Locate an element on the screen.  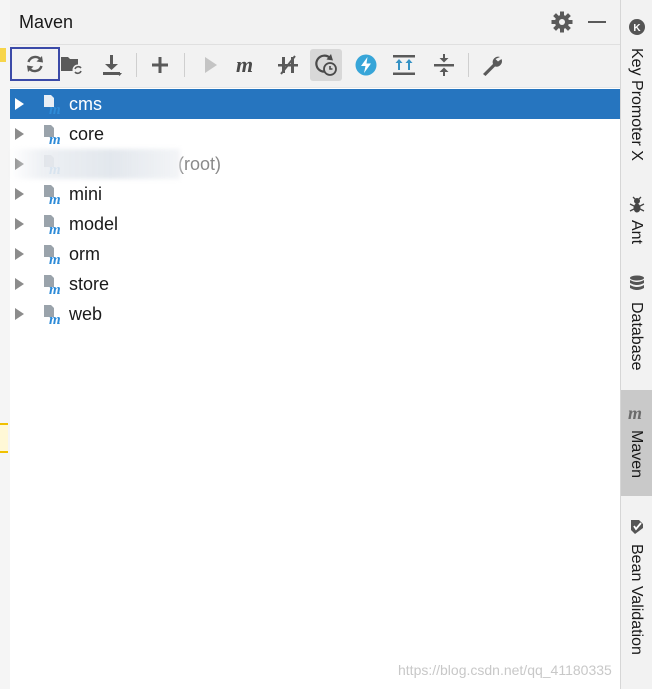
tree-item-label: core is located at coordinates (87, 134).